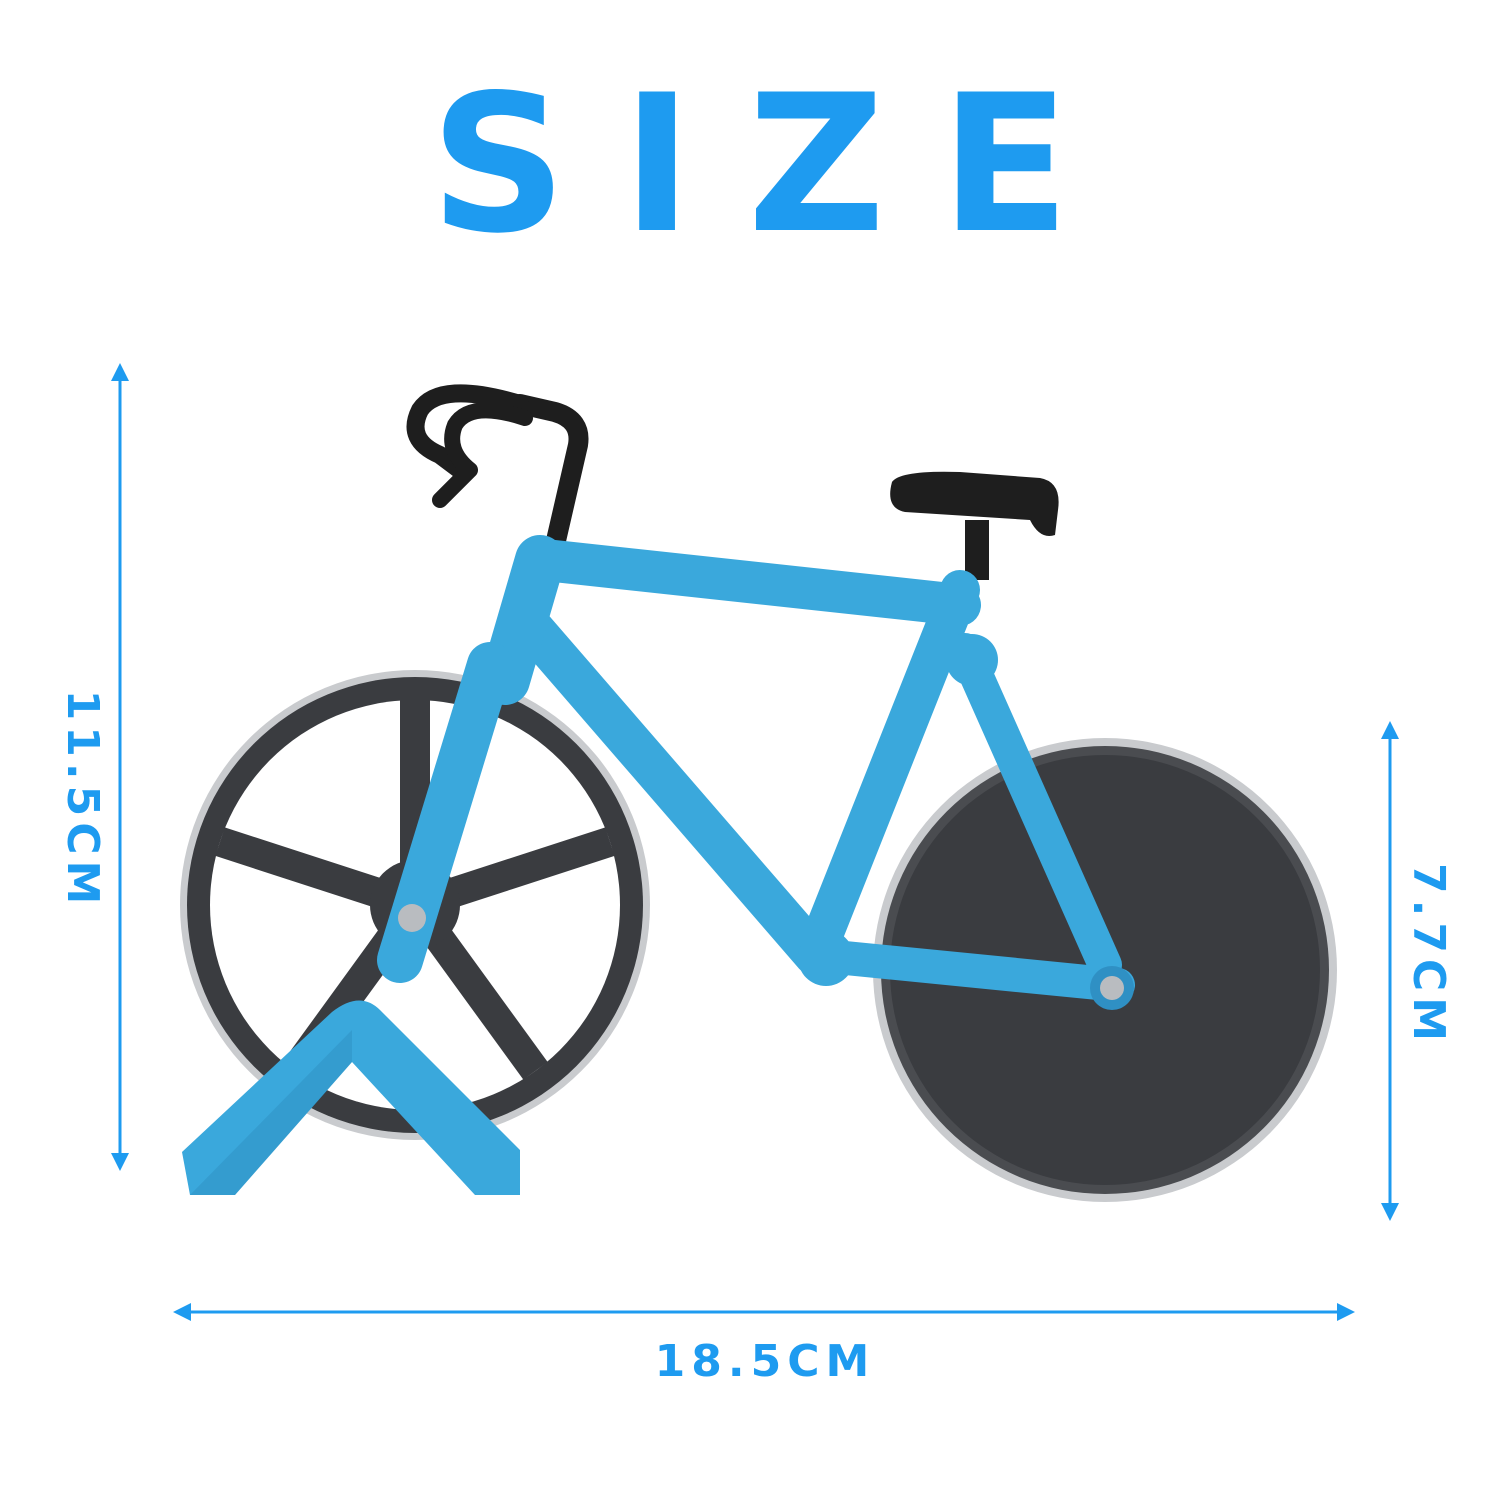  What do you see at coordinates (82, 800) in the screenshot?
I see `height-label: 11.5CM` at bounding box center [82, 800].